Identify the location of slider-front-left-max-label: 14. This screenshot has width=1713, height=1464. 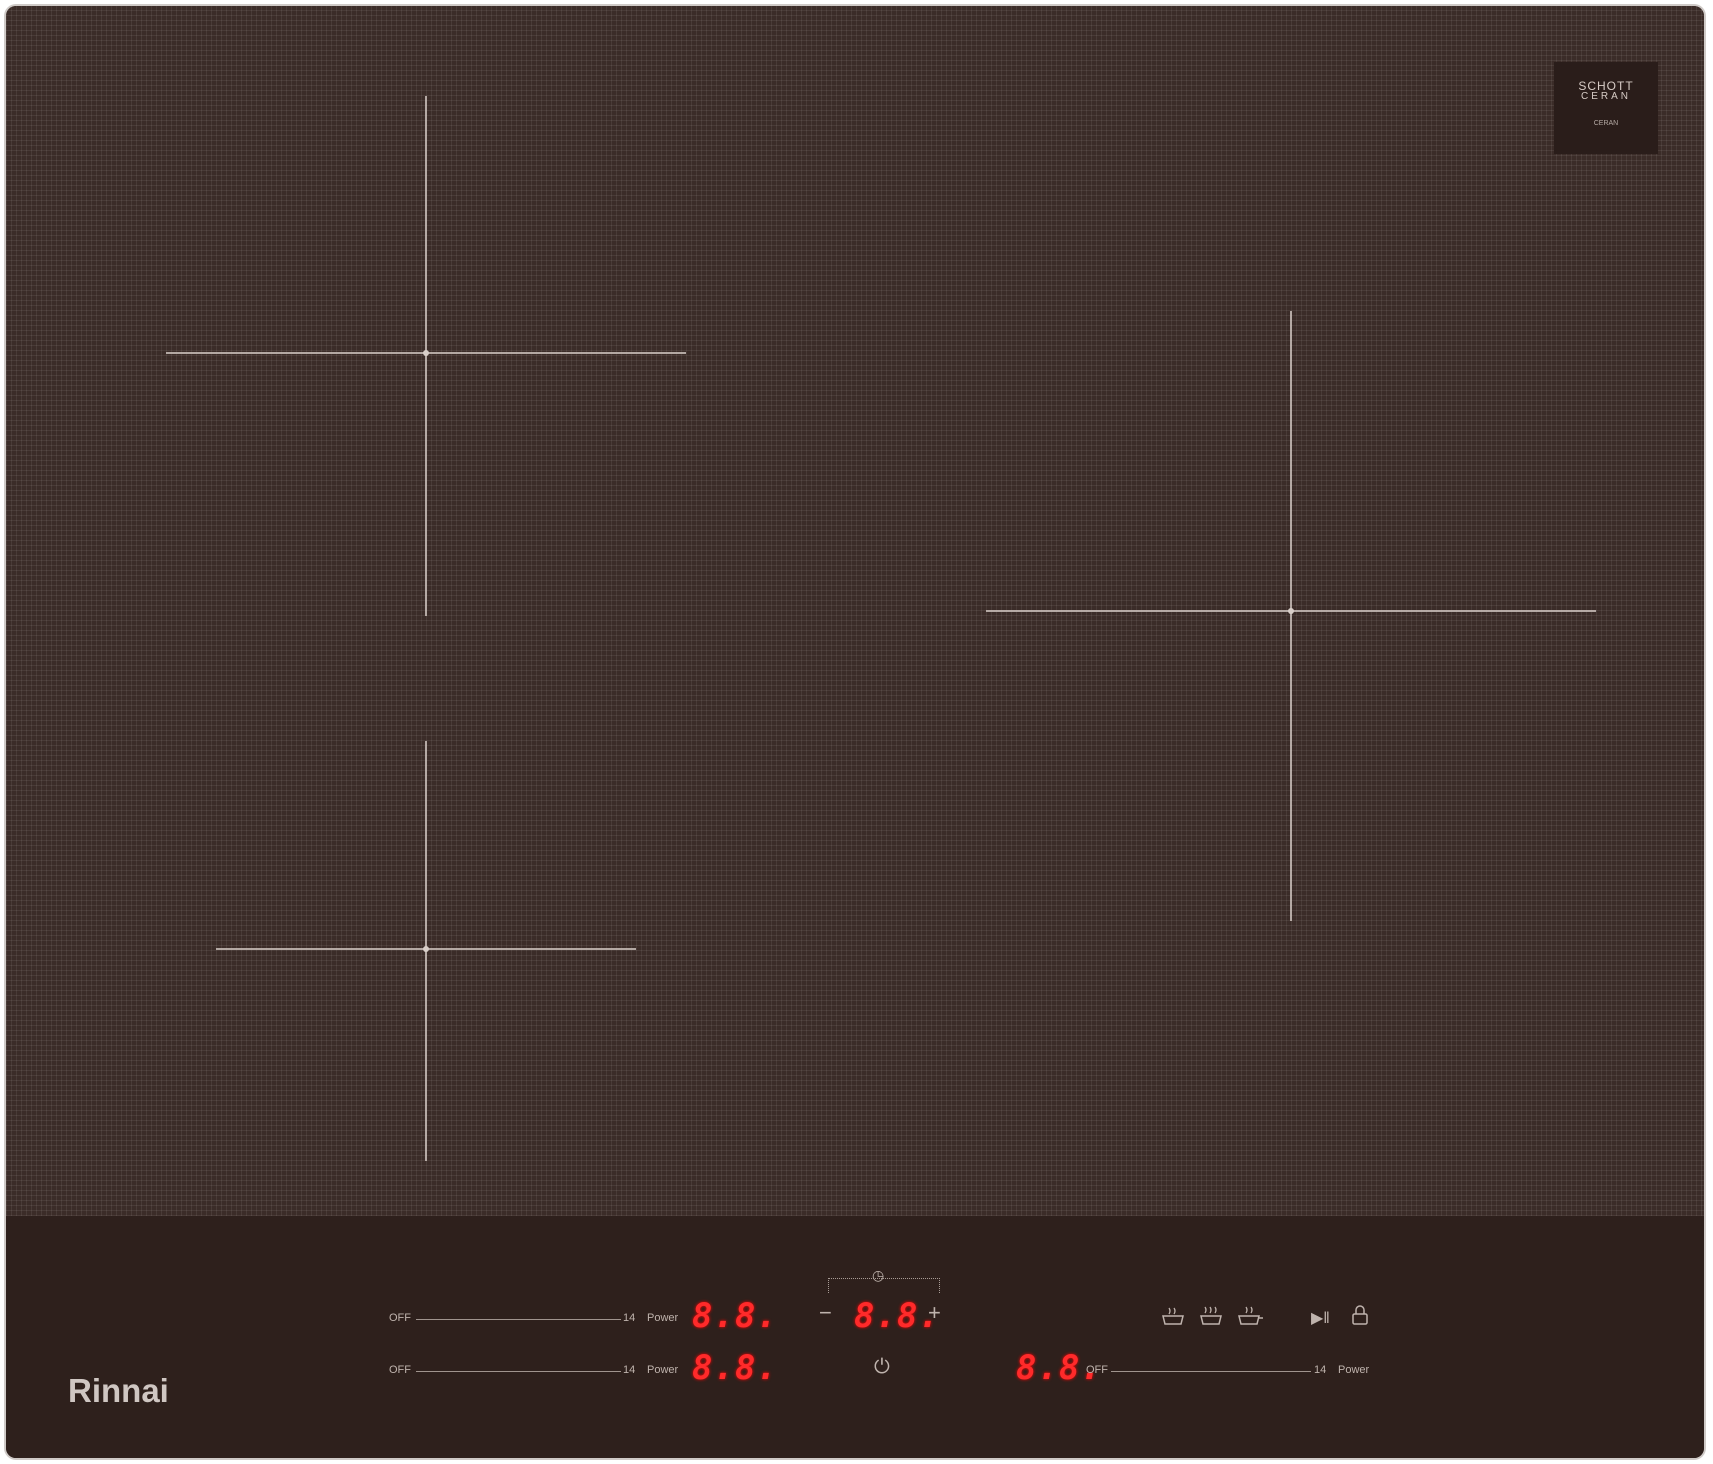
(629, 1370).